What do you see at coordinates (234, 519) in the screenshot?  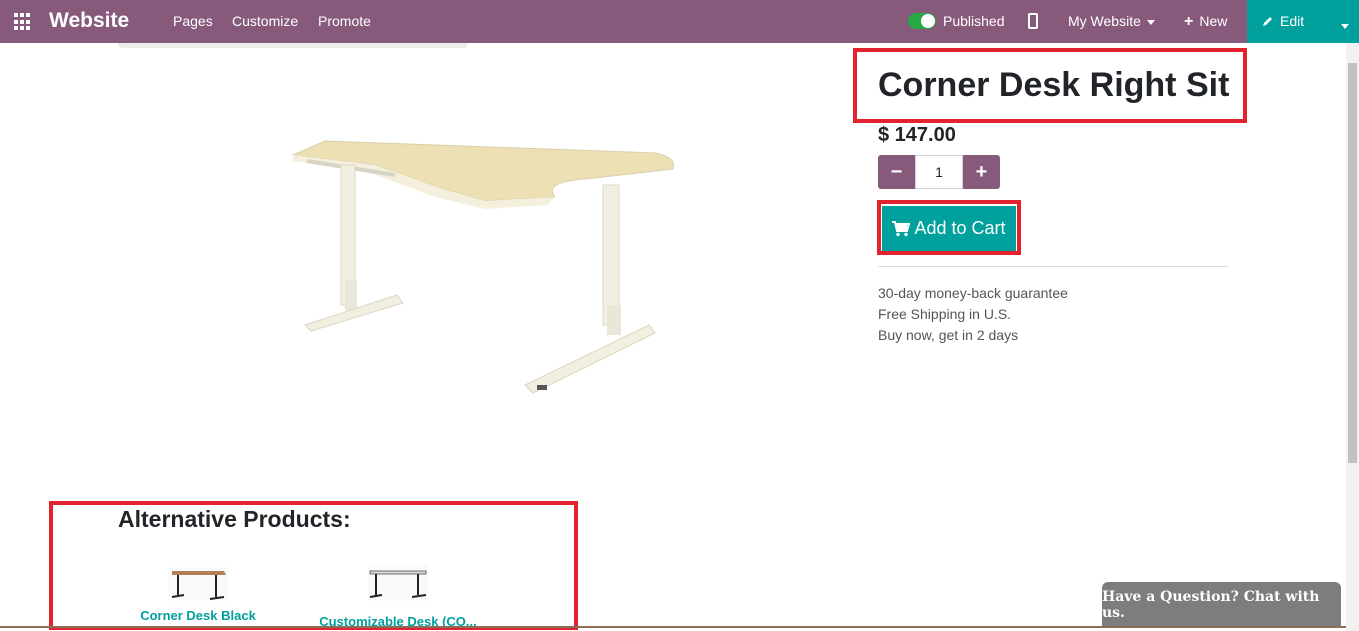 I see `alternative-products-heading: Alternative Products:` at bounding box center [234, 519].